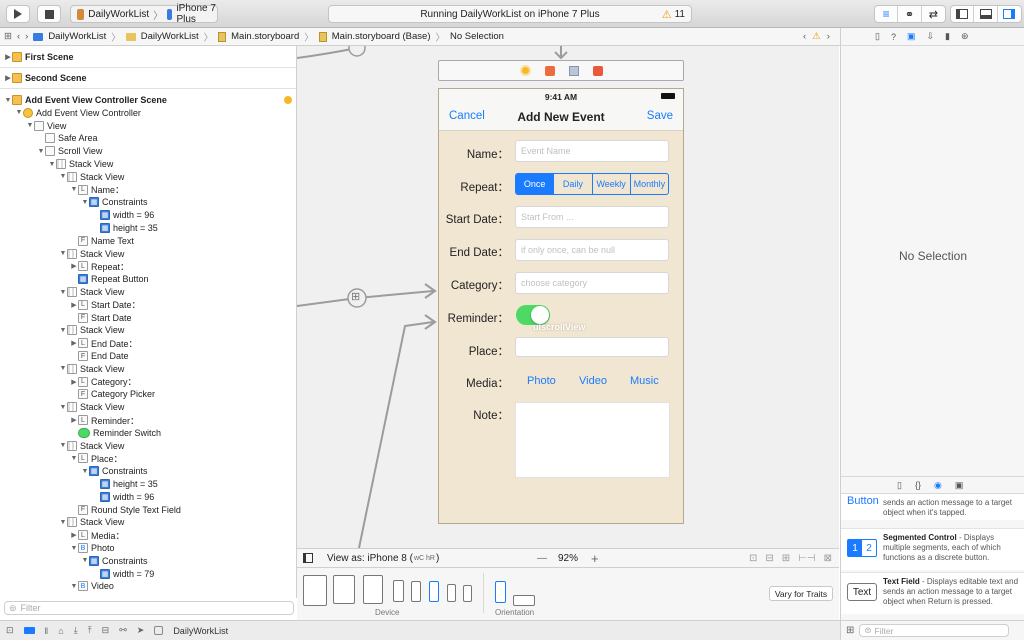  What do you see at coordinates (592, 151) in the screenshot?
I see `name-text-field: Event Name` at bounding box center [592, 151].